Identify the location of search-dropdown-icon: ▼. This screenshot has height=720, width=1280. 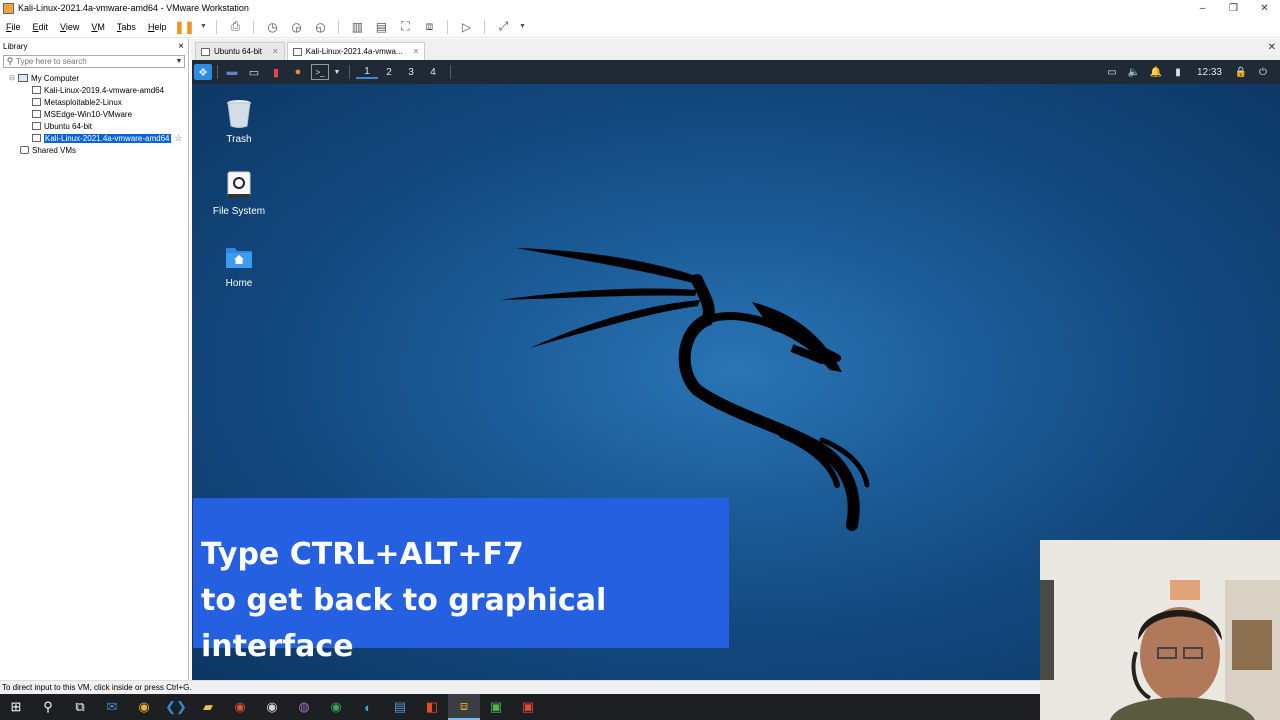
(179, 61).